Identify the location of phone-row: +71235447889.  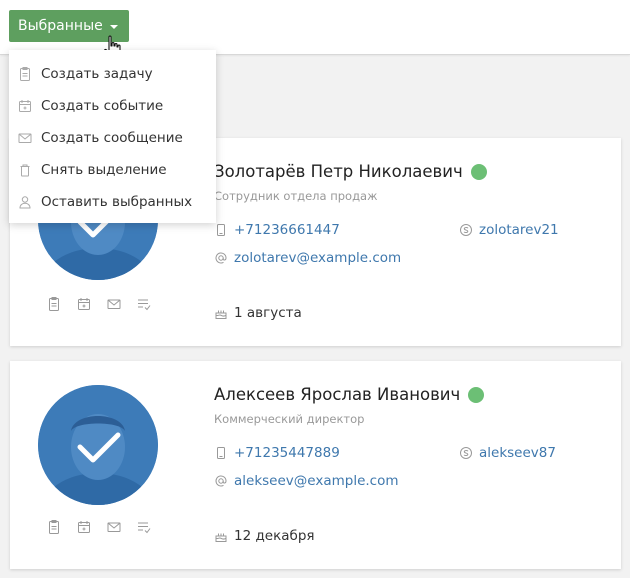
(277, 453).